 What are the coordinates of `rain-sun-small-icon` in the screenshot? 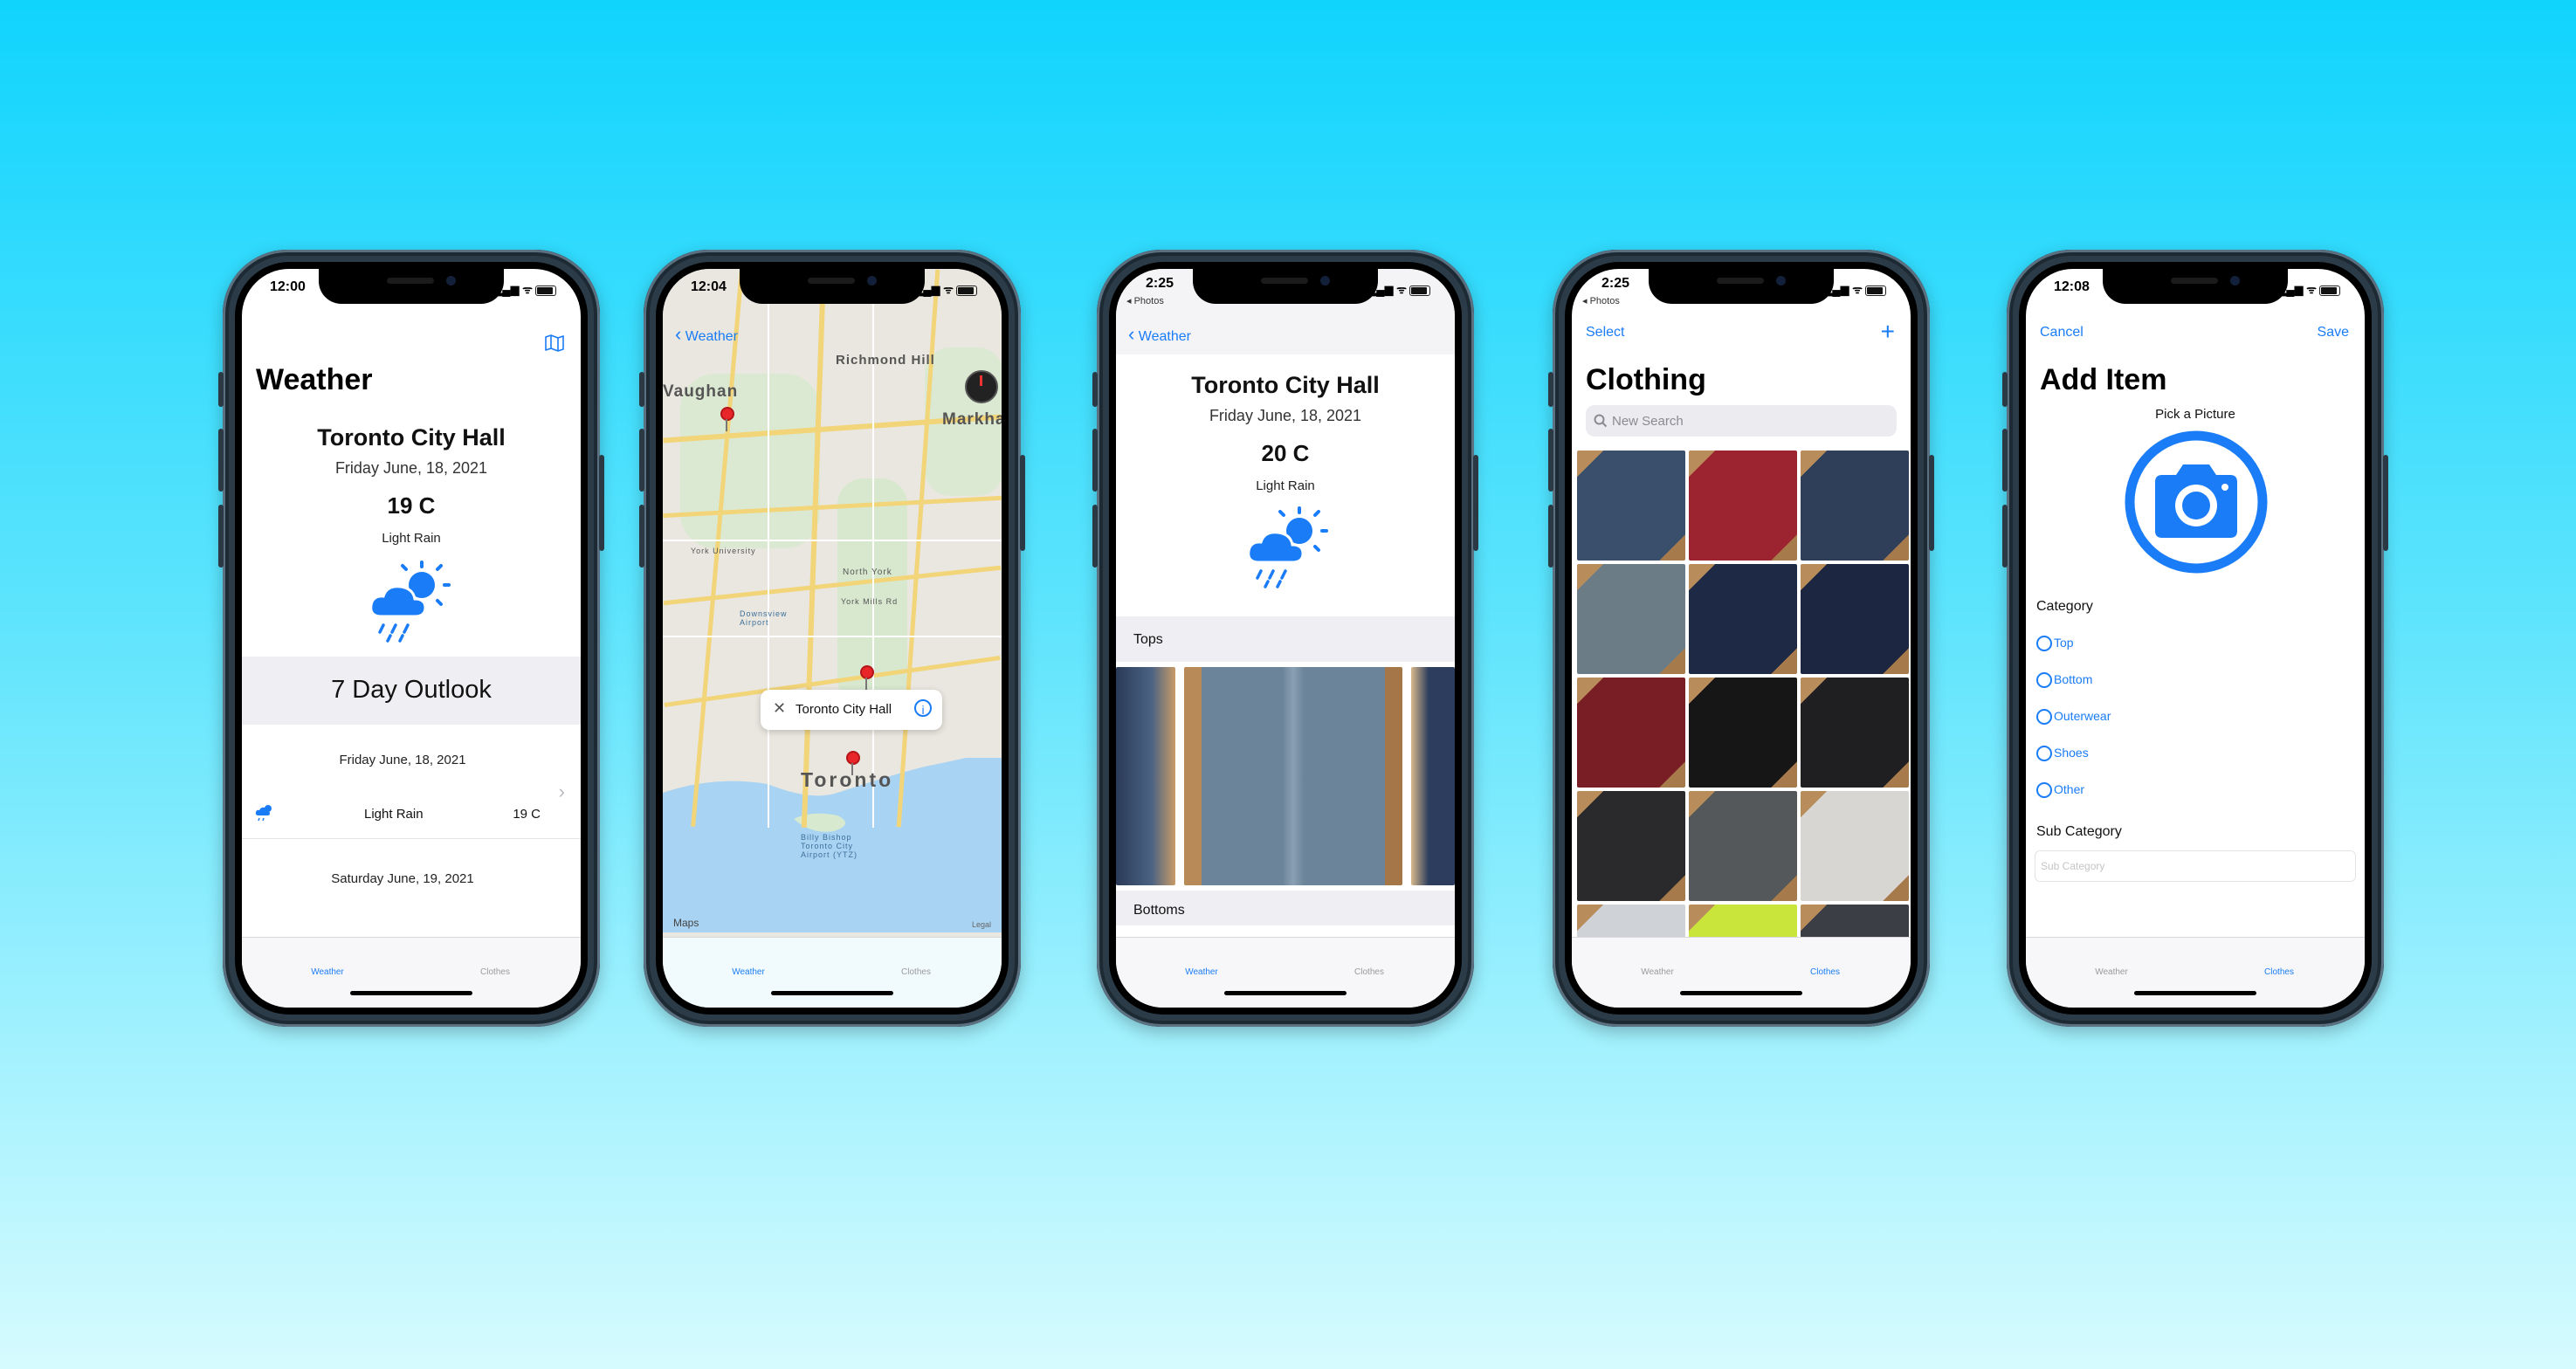 It's located at (263, 813).